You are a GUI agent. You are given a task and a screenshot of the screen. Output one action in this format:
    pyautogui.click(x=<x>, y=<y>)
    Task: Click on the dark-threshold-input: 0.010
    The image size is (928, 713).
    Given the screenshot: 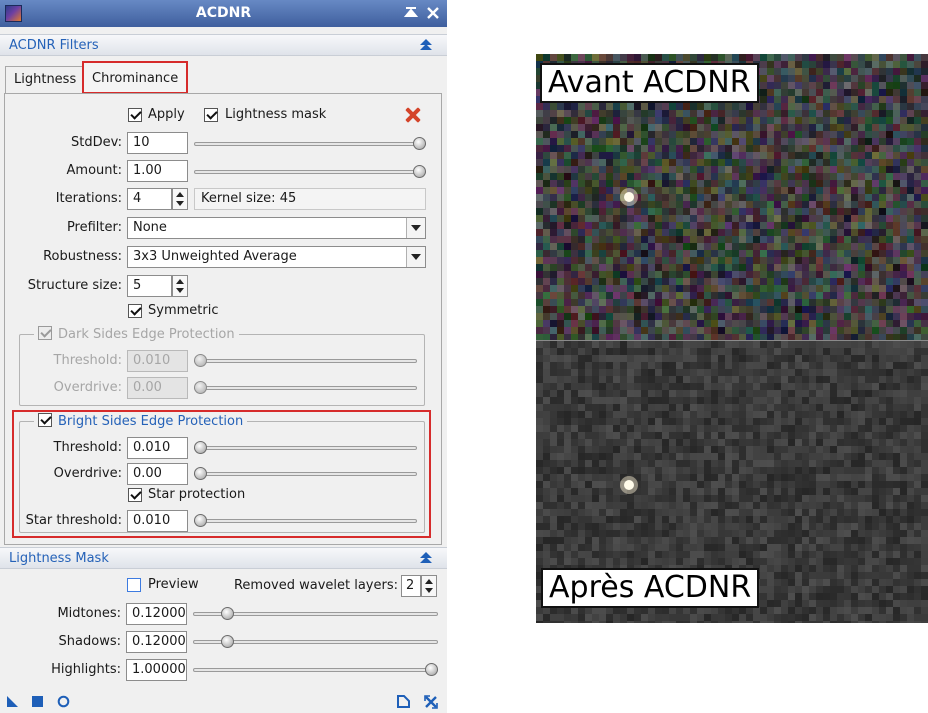 What is the action you would take?
    pyautogui.click(x=157, y=361)
    